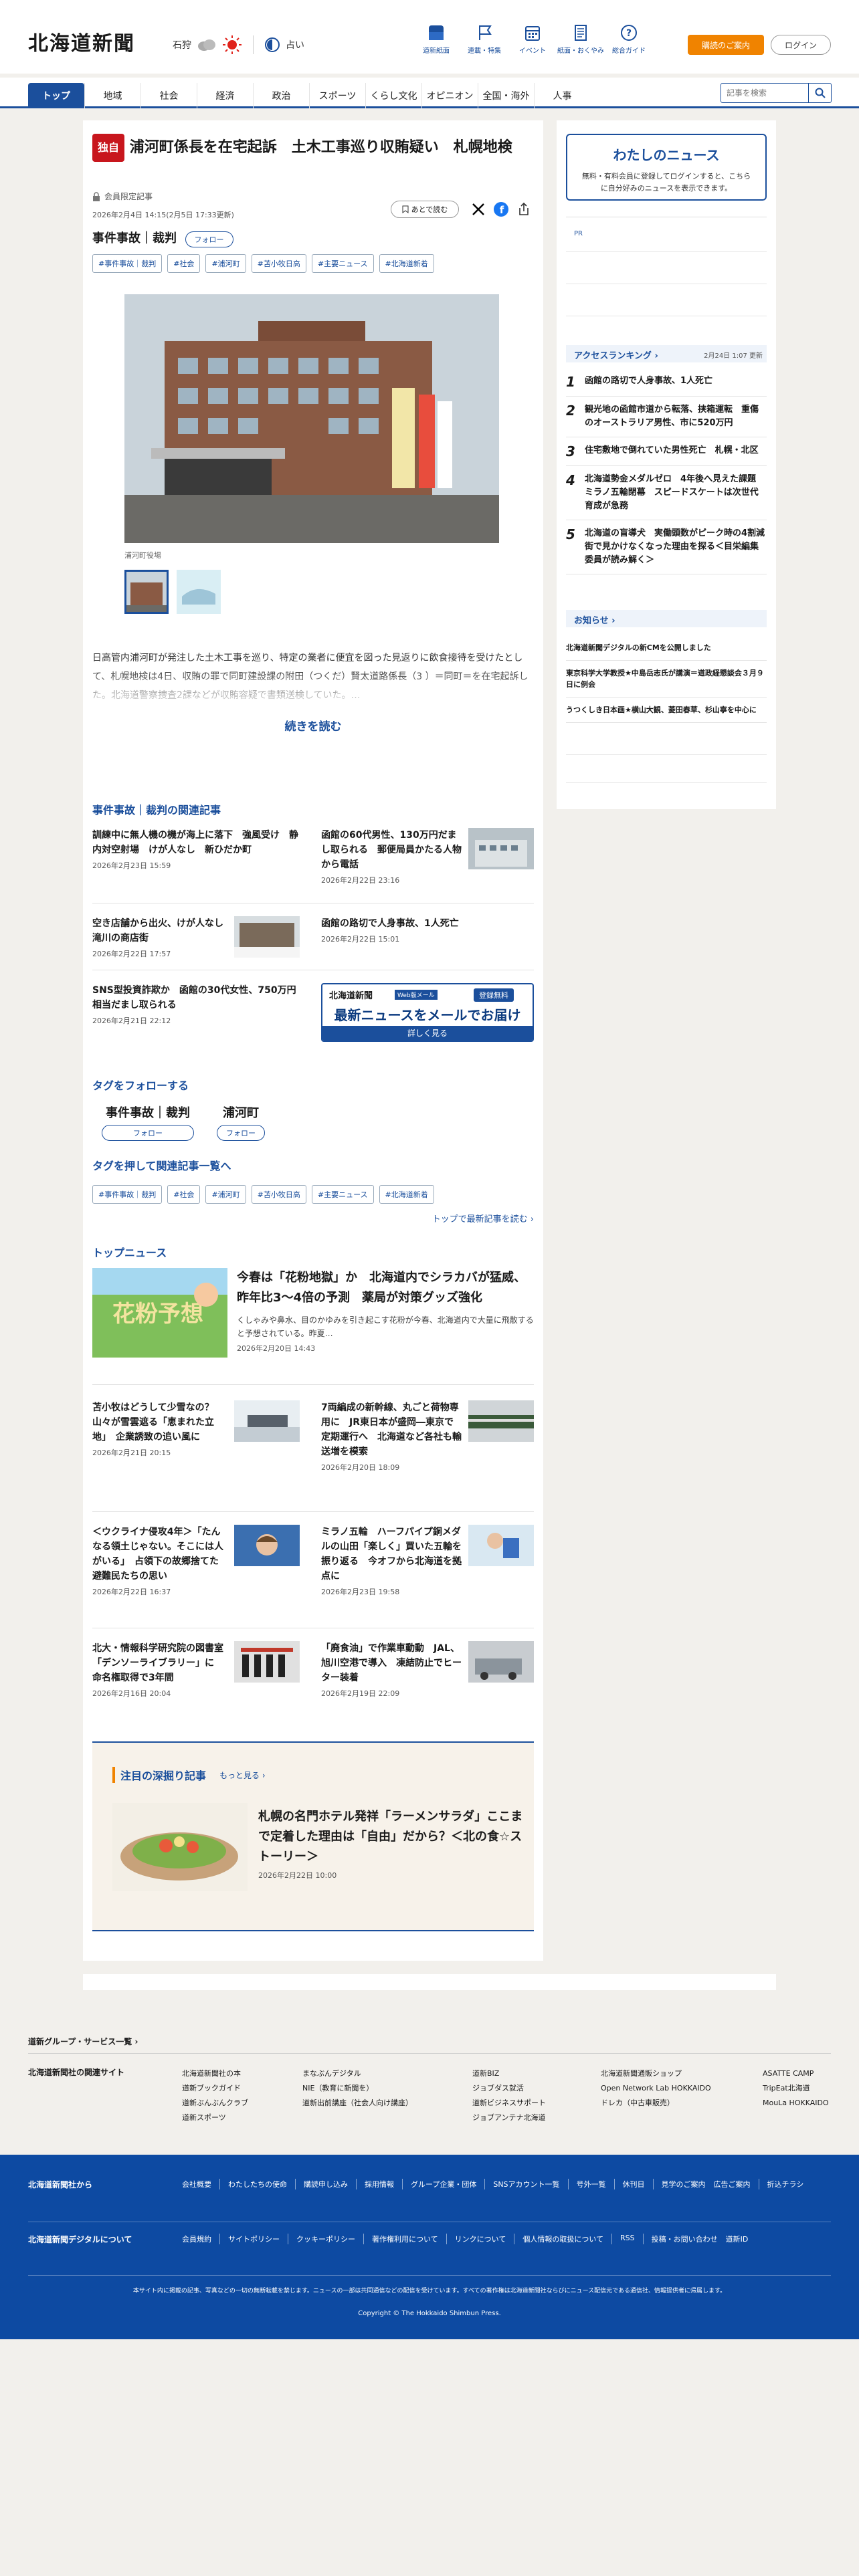 This screenshot has width=859, height=2576. I want to click on footer-link: Open Network Lab HOKKAIDO, so click(674, 2088).